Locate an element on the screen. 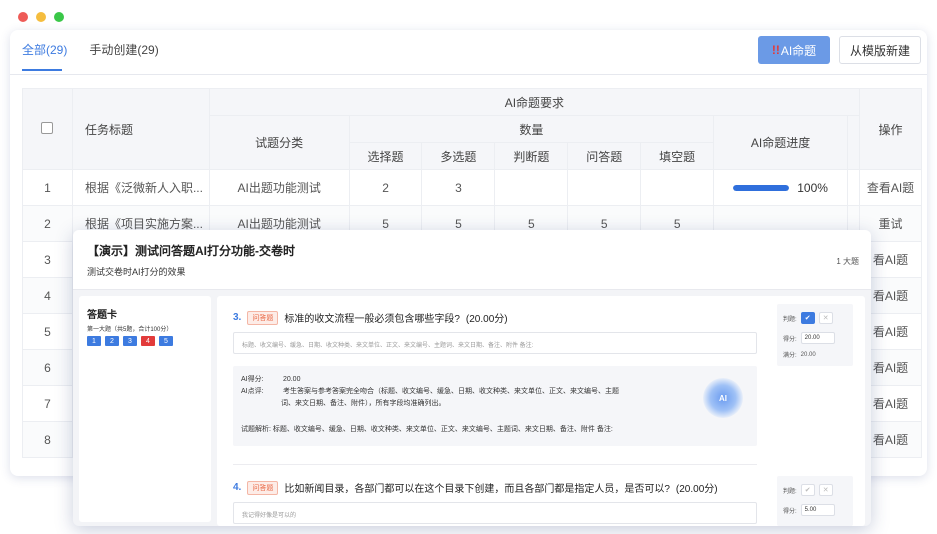 This screenshot has width=937, height=534. row-index: 4 is located at coordinates (47, 295).